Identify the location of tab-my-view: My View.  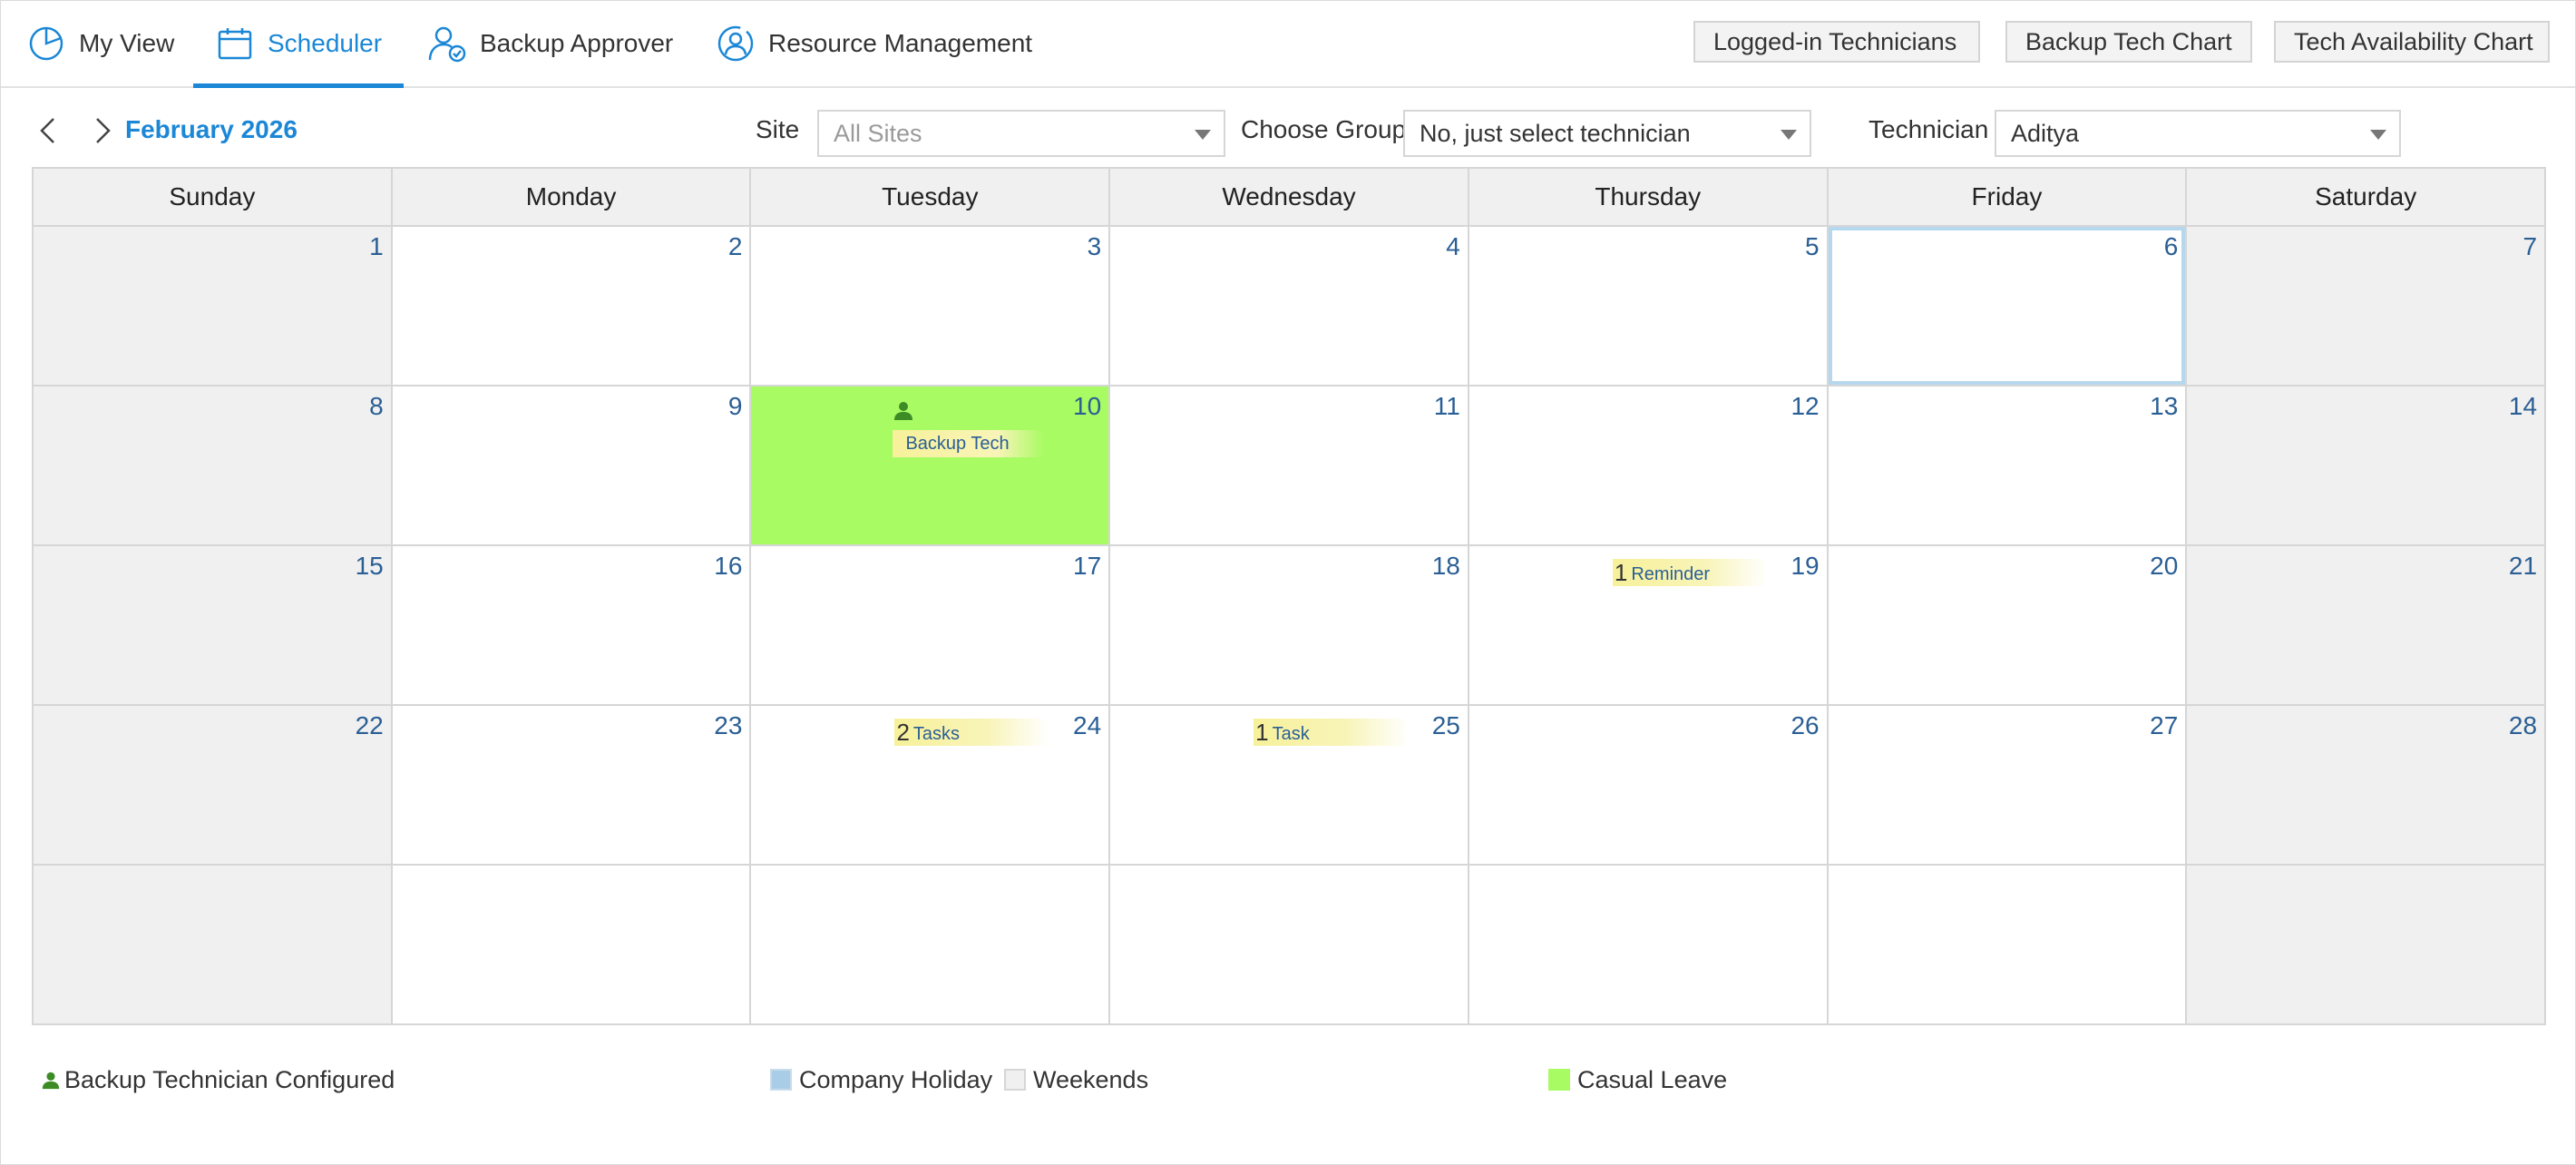
(100, 43).